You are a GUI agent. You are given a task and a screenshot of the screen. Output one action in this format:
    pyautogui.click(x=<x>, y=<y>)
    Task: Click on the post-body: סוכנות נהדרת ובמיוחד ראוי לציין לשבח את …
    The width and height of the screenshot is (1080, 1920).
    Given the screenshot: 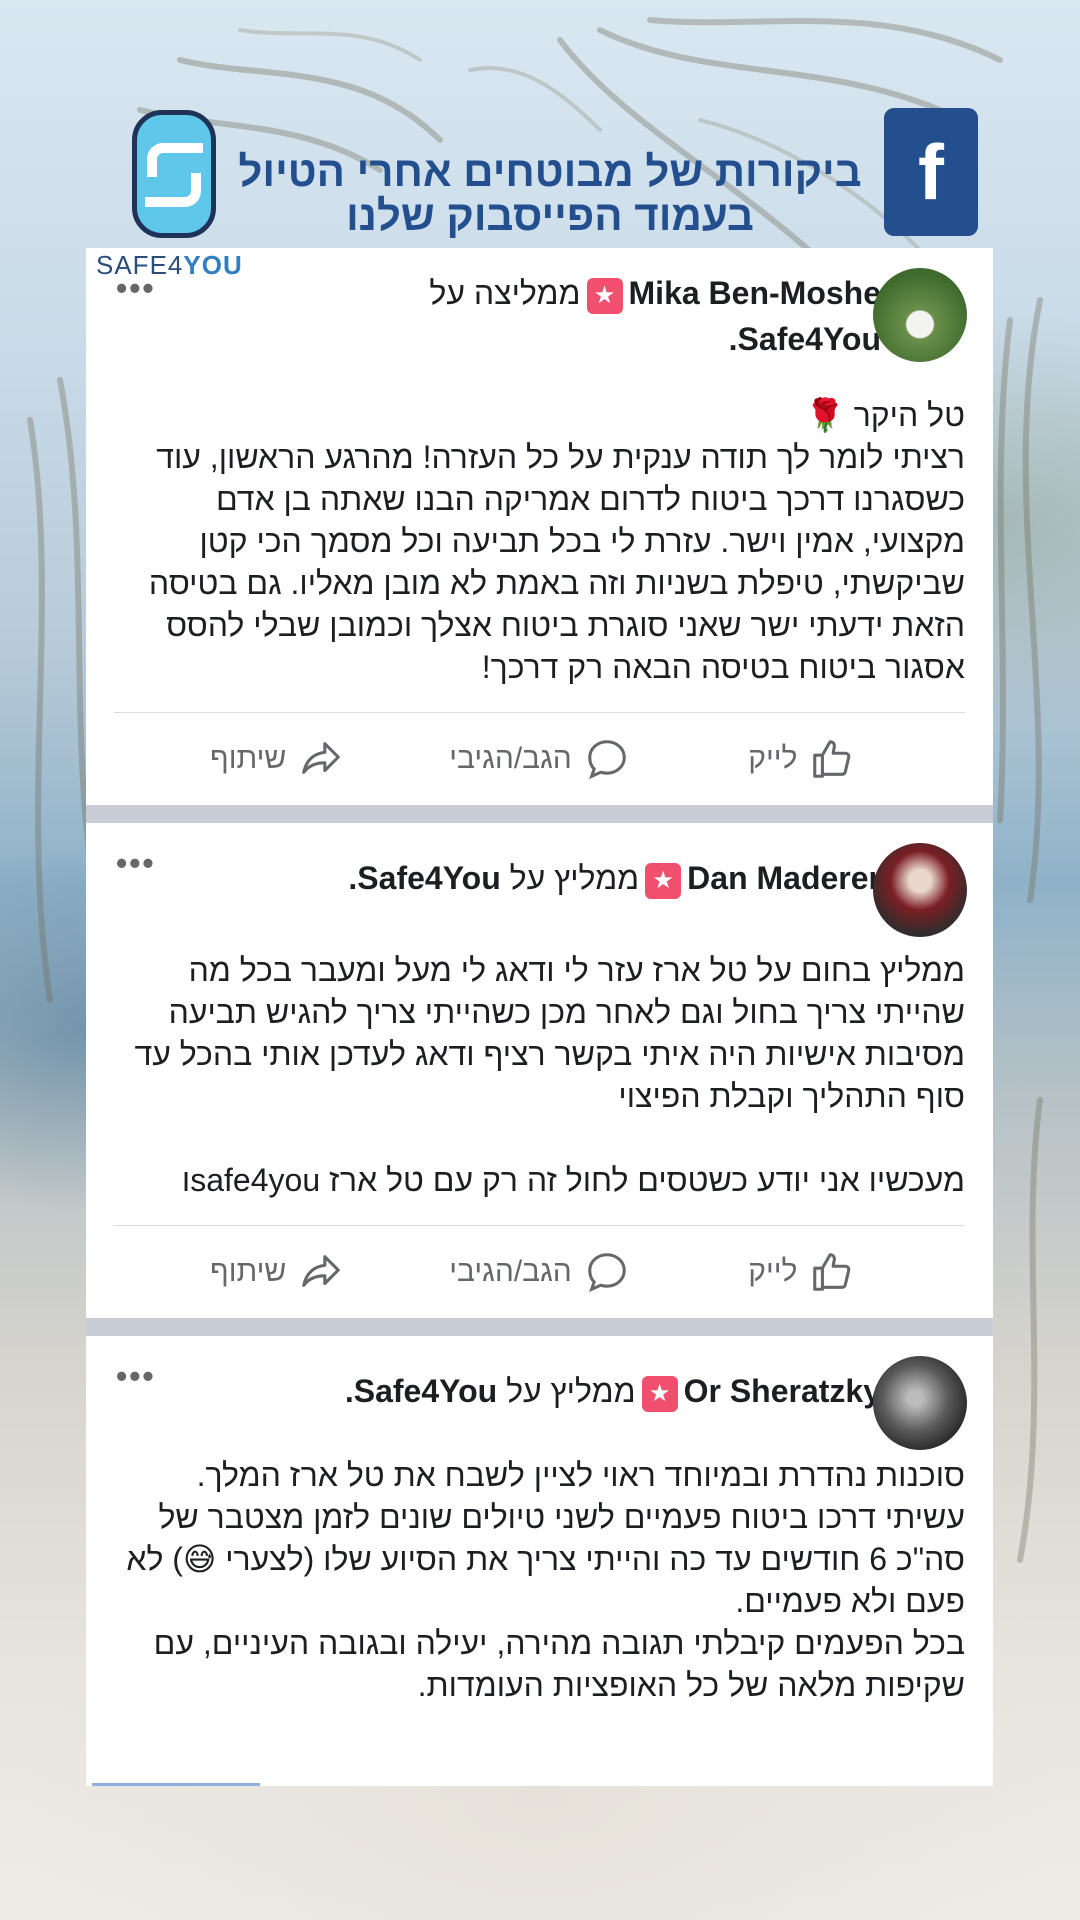 What is the action you would take?
    pyautogui.click(x=539, y=1580)
    